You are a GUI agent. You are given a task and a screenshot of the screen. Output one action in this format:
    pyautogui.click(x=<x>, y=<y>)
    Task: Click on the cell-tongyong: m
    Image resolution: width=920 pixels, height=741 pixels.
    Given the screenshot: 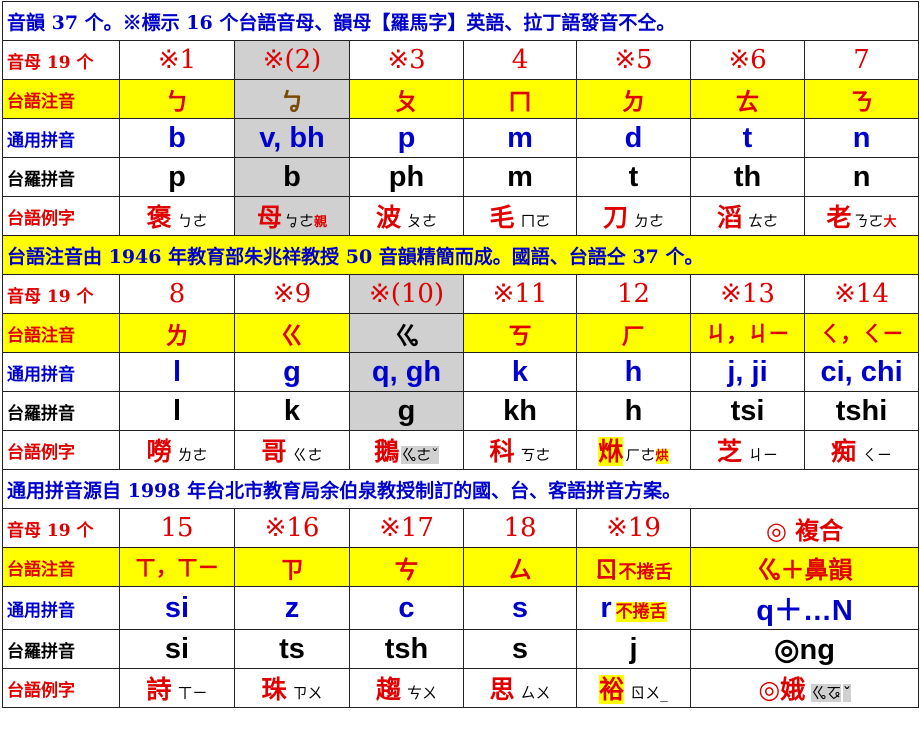 What is the action you would take?
    pyautogui.click(x=520, y=138)
    